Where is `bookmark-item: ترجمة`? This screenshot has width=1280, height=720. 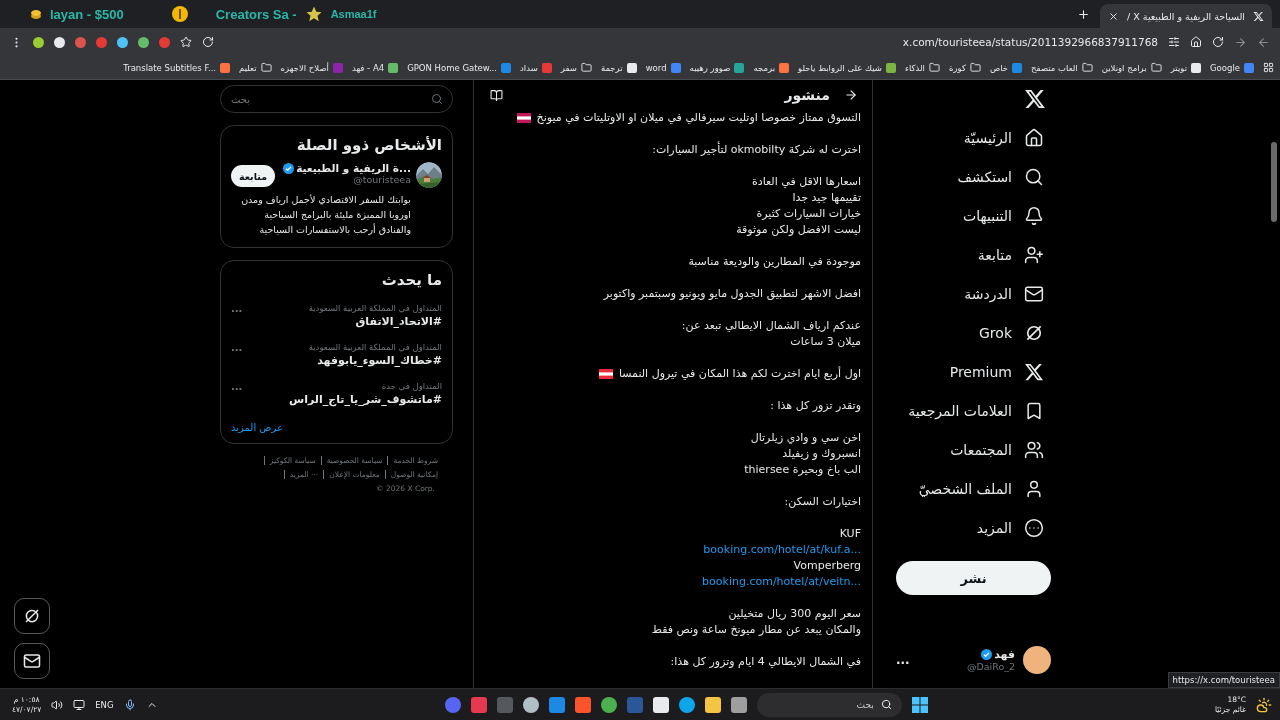 bookmark-item: ترجمة is located at coordinates (618, 67).